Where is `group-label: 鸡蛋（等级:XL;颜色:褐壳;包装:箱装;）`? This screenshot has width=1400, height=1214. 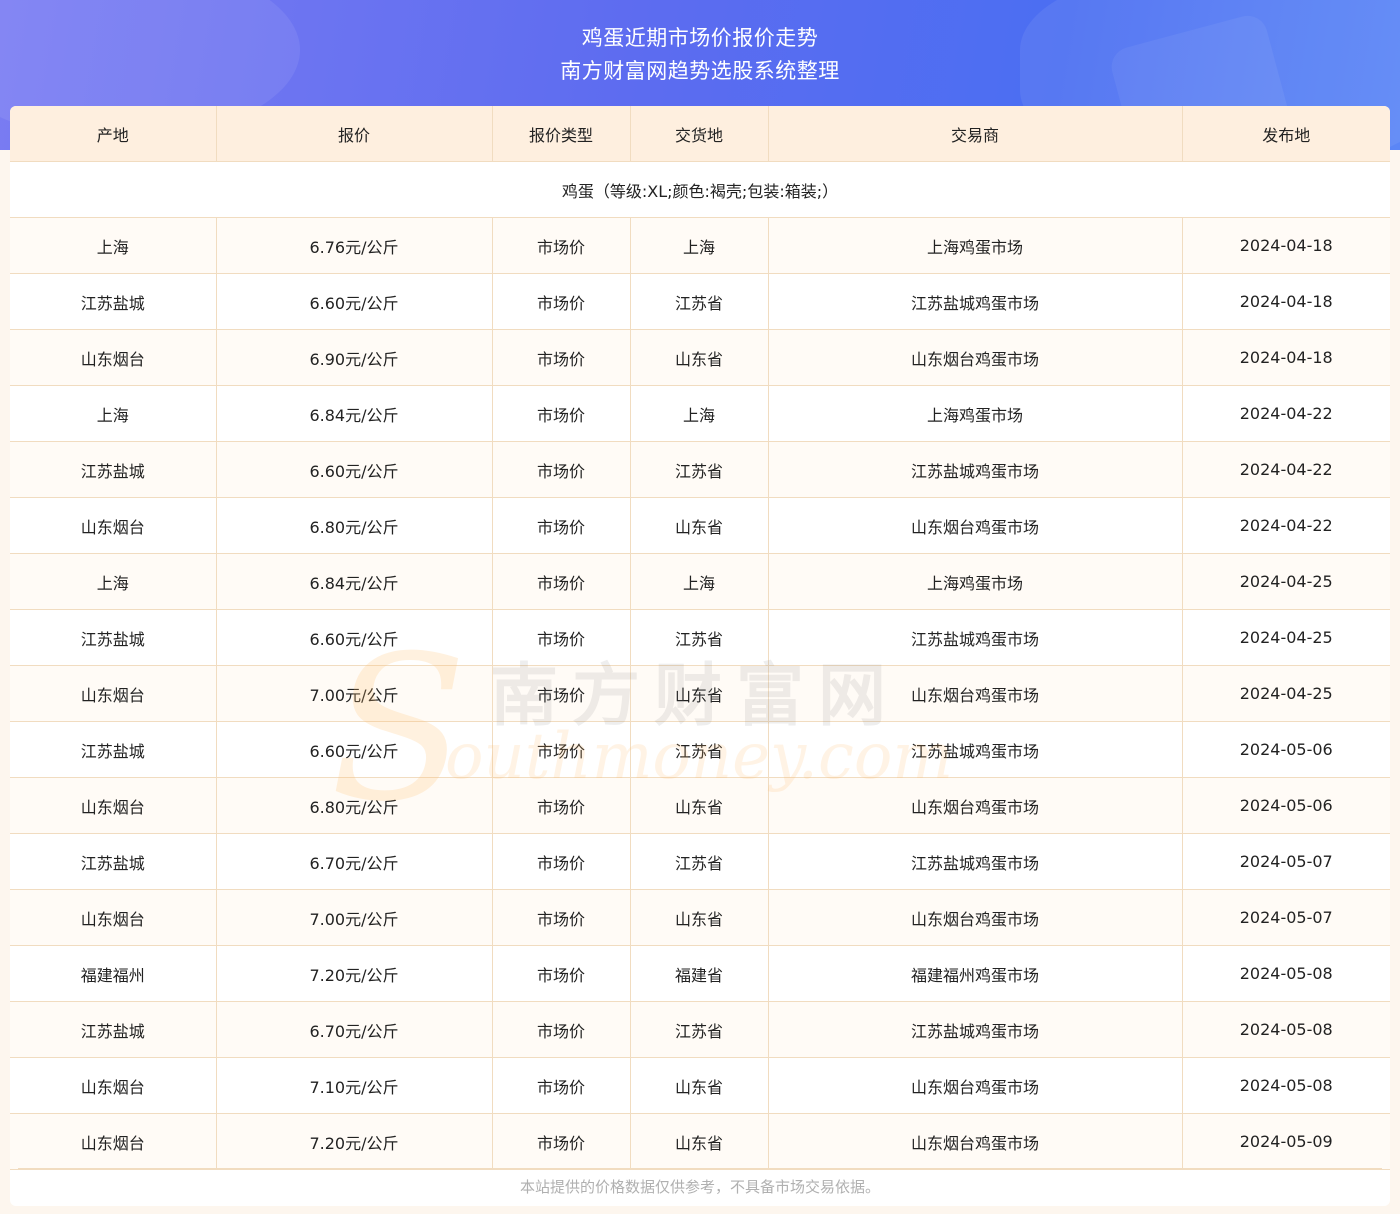
group-label: 鸡蛋（等级:XL;颜色:褐壳;包装:箱装;） is located at coordinates (700, 189).